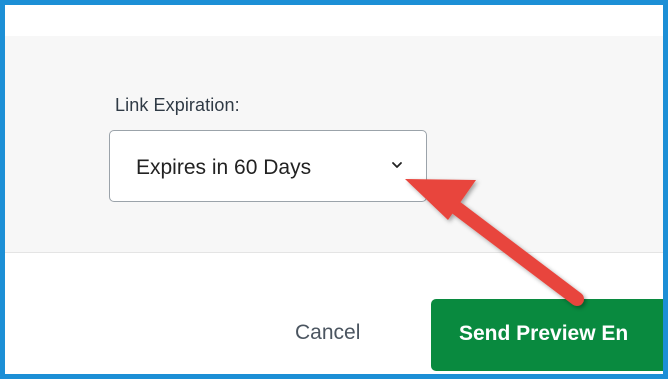 Image resolution: width=668 pixels, height=379 pixels. What do you see at coordinates (334, 20) in the screenshot?
I see `dialog-top-strip` at bounding box center [334, 20].